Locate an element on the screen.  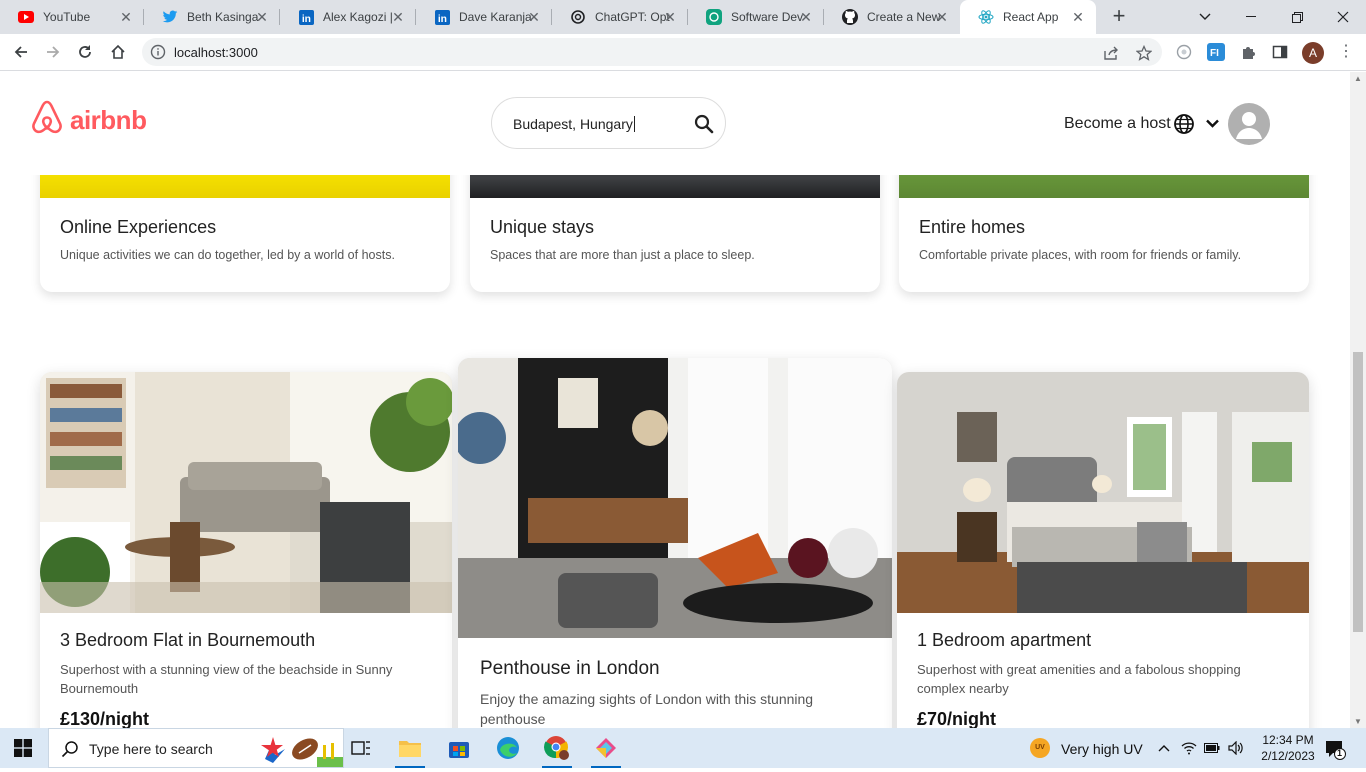
category-title: Online Experiences is located at coordinates (138, 227).